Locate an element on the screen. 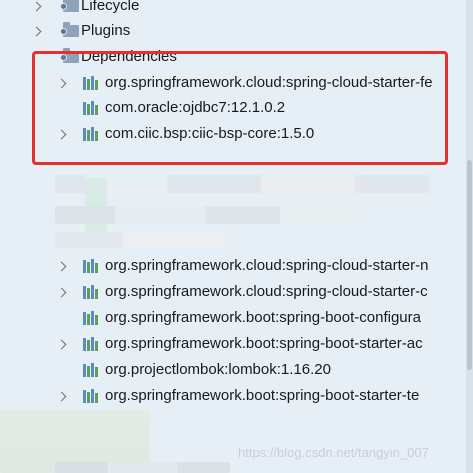  plugins-folder-icon is located at coordinates (69, 29).